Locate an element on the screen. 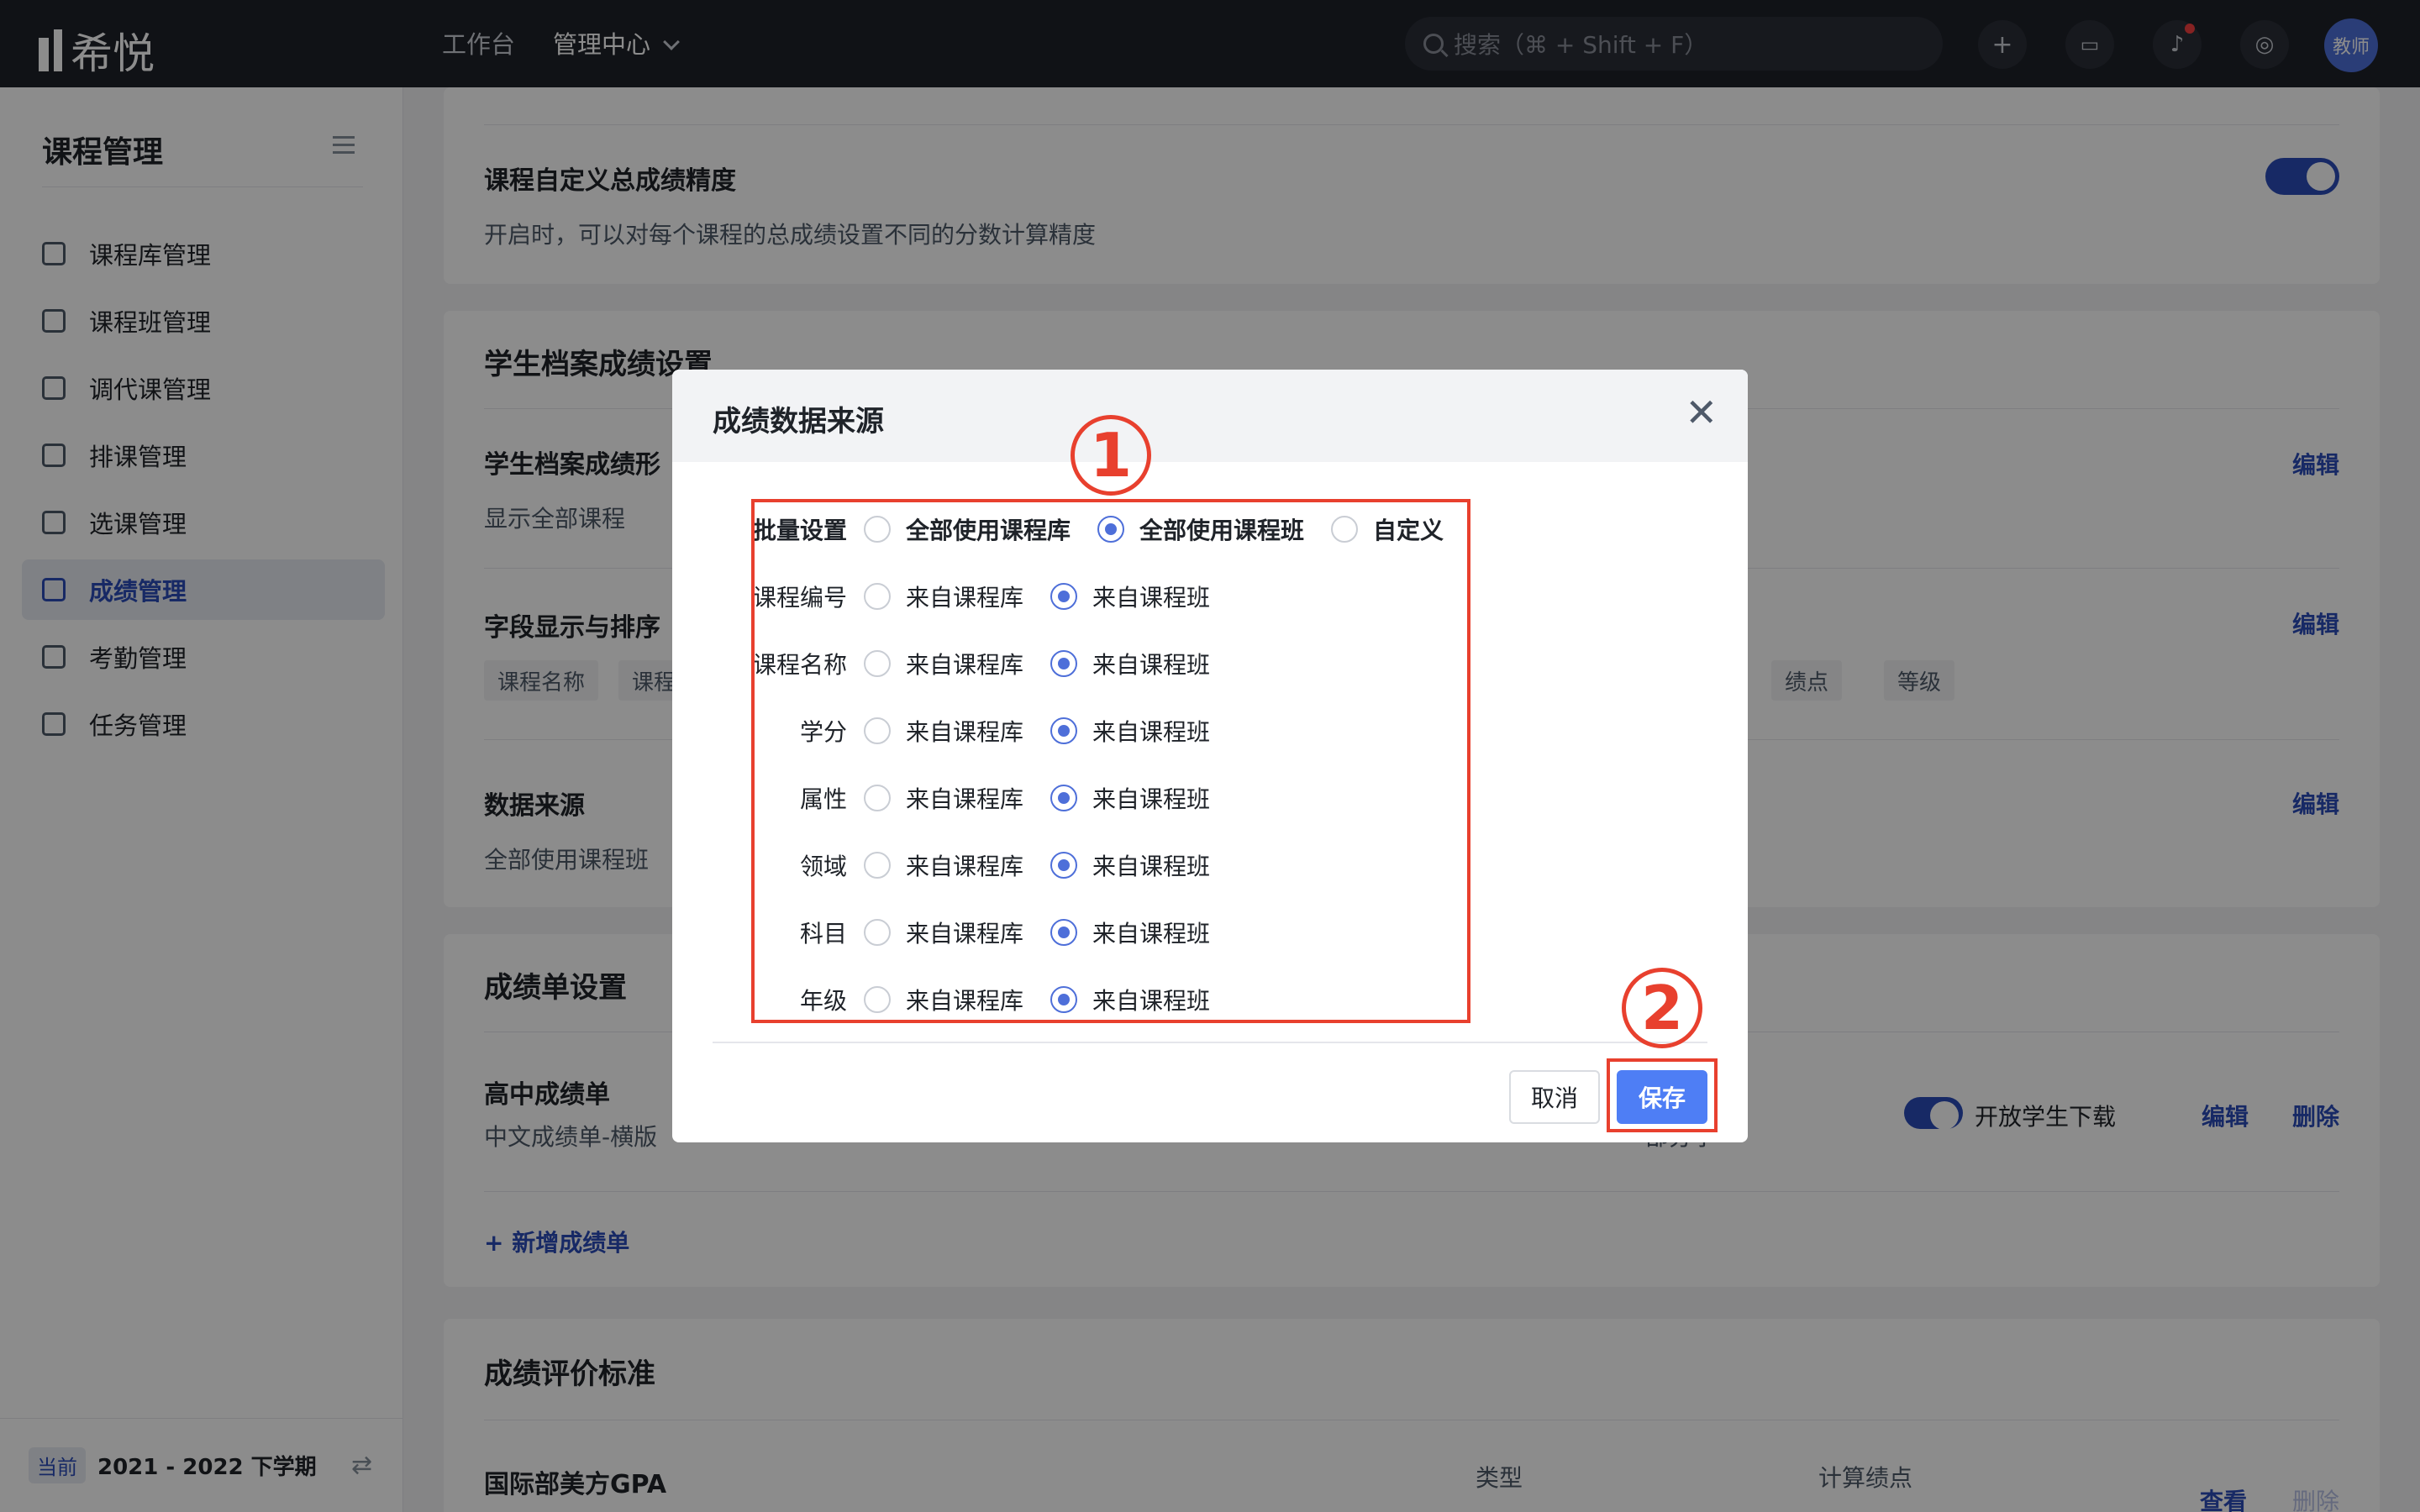 Image resolution: width=2420 pixels, height=1512 pixels. dialog-divider is located at coordinates (1210, 1042).